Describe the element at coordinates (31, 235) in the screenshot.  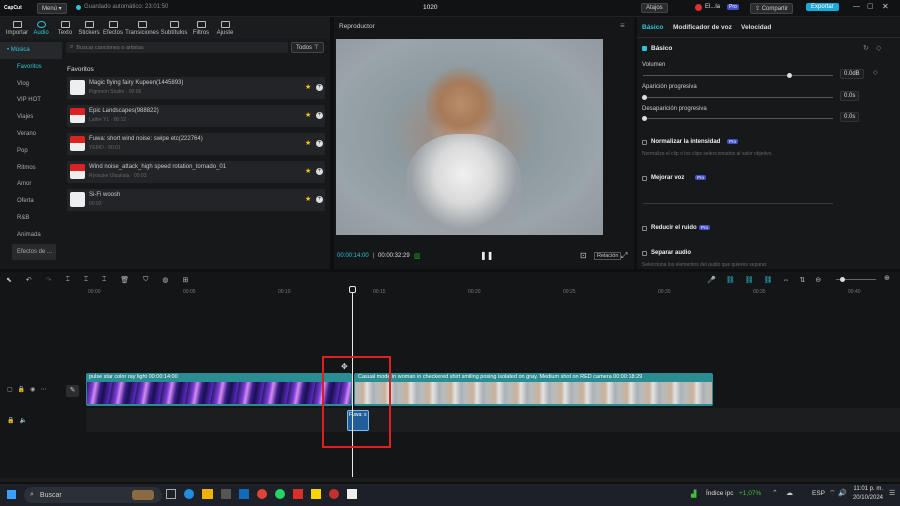
I see `nav-item-animated: Animada` at that location.